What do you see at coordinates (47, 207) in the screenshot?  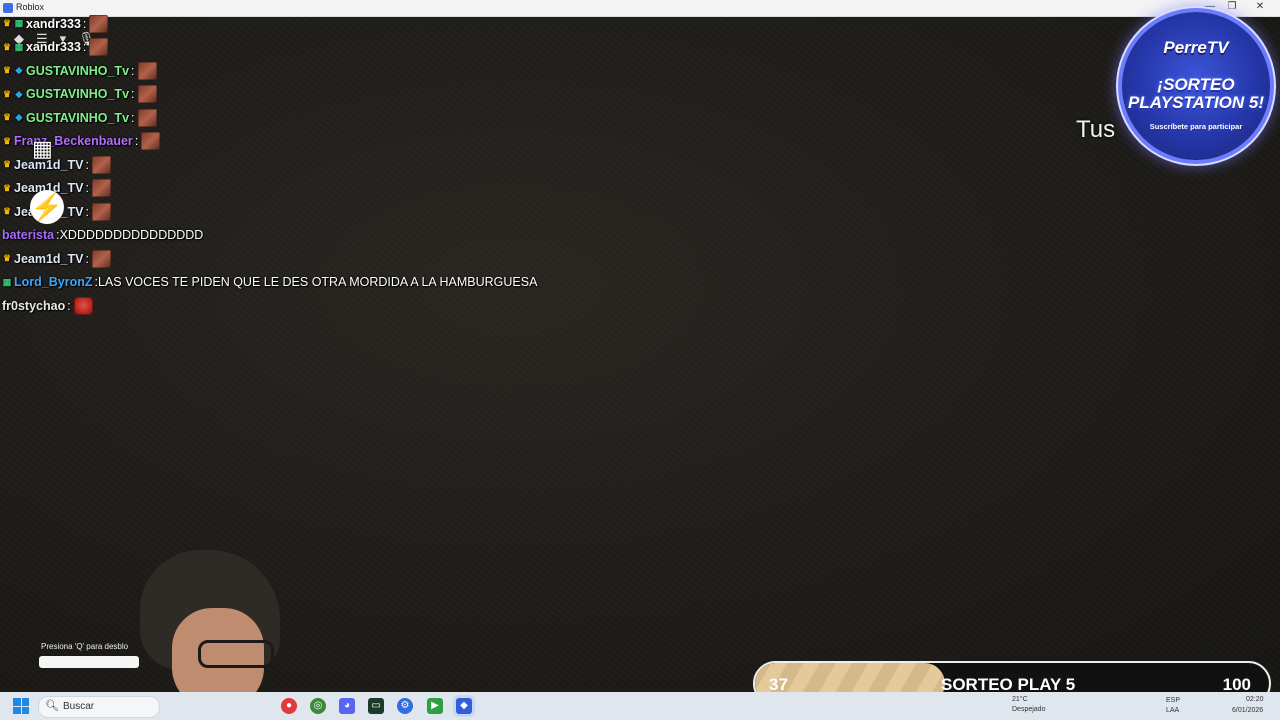 I see `lightning-icon: ⚡` at bounding box center [47, 207].